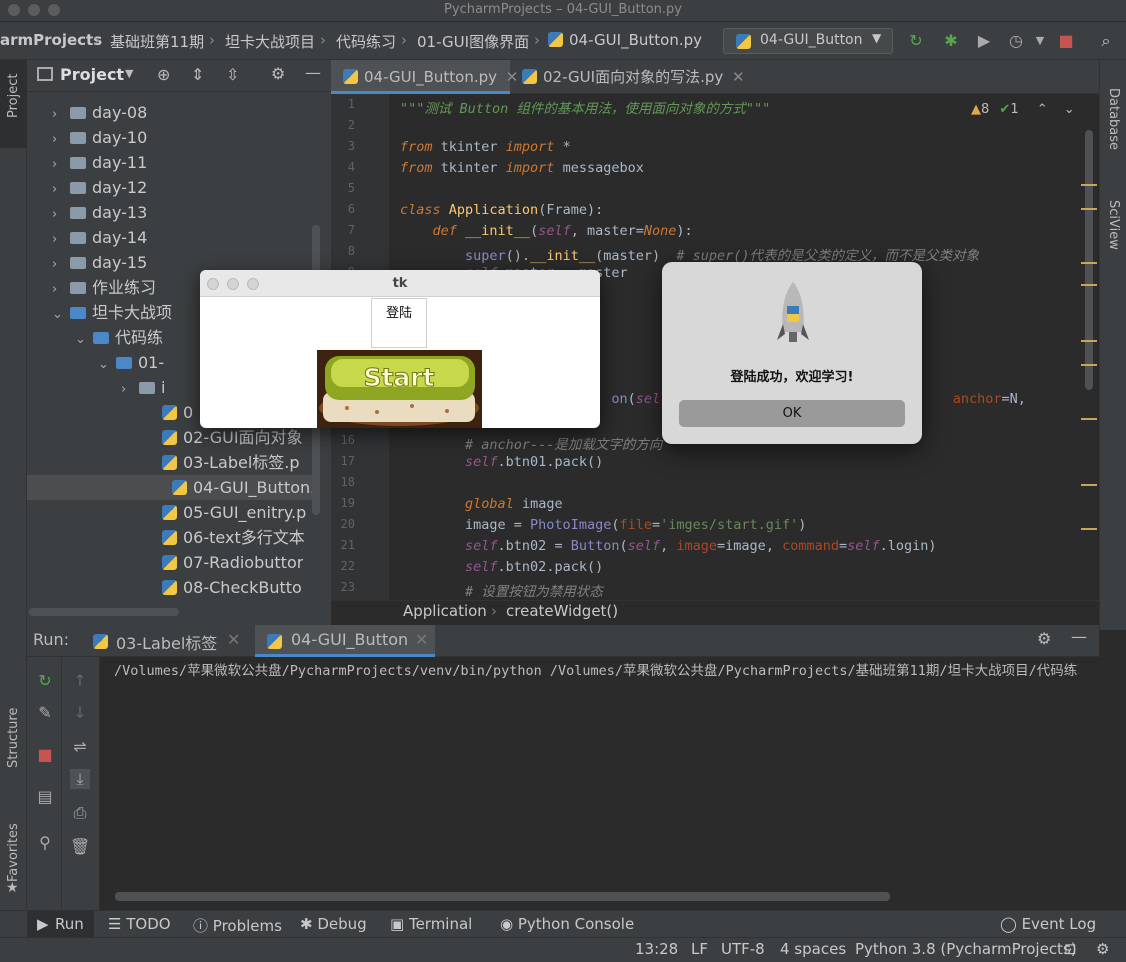  I want to click on console-hscrollbar, so click(502, 896).